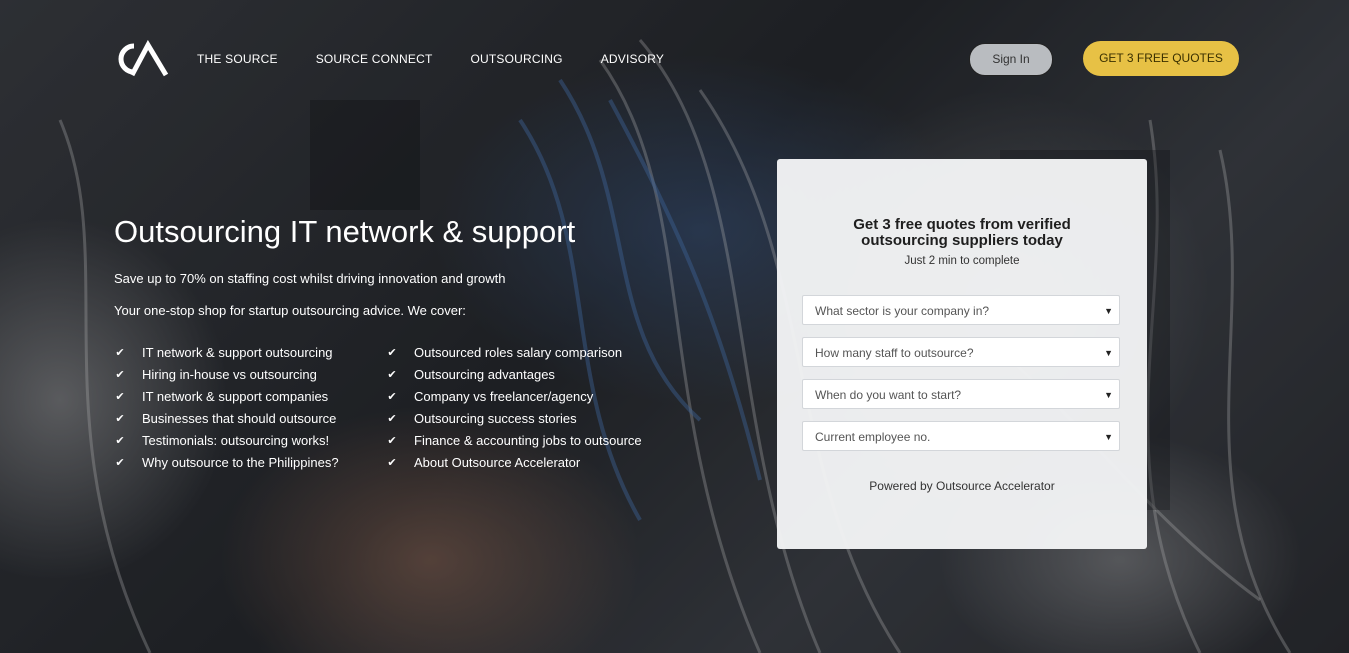 Image resolution: width=1349 pixels, height=653 pixels. Describe the element at coordinates (962, 486) in the screenshot. I see `powered-by-text: Powered by Outsource Accelerator` at that location.